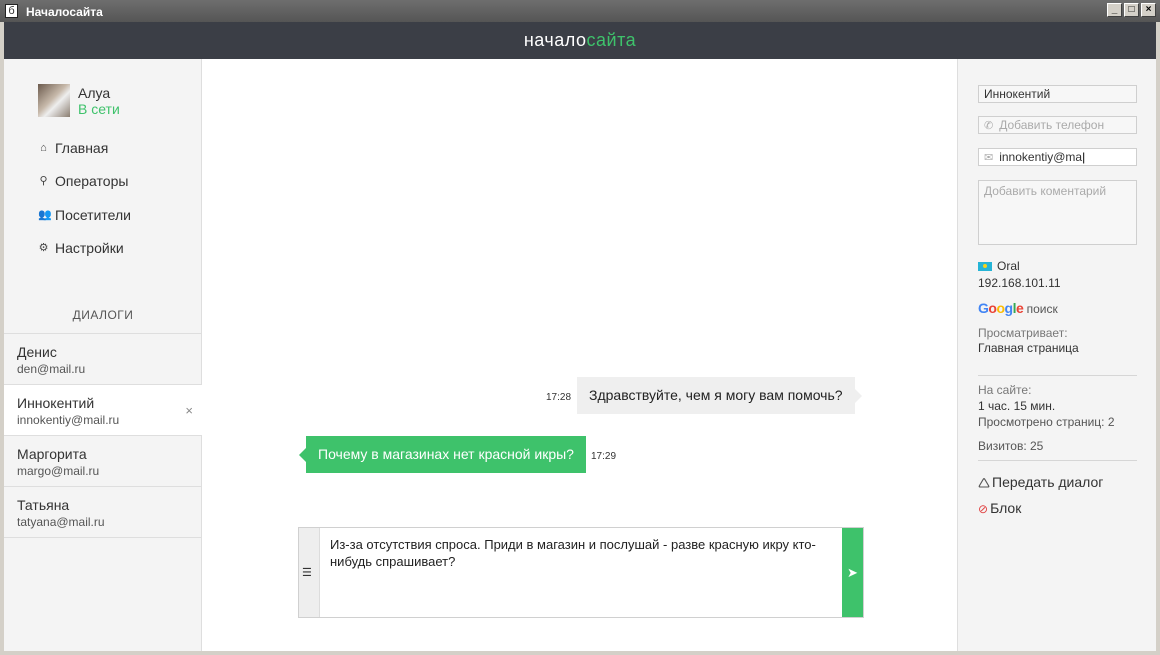 This screenshot has height=655, width=1160. Describe the element at coordinates (1028, 348) in the screenshot. I see `viewing-page: Главная страница` at that location.